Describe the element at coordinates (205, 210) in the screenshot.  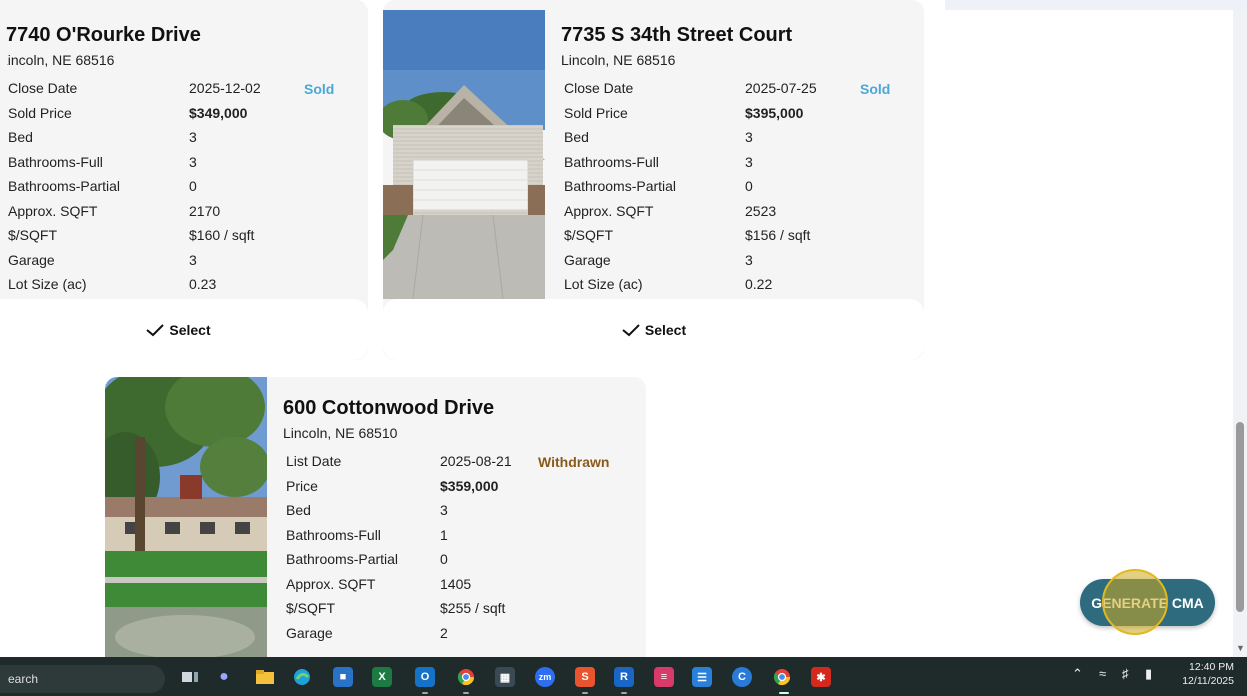
I see `detail-value: 2170` at that location.